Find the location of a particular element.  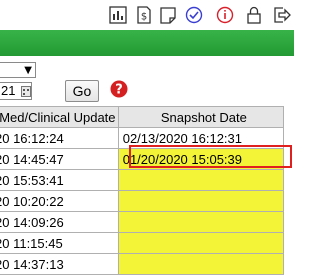

check-circle-icon is located at coordinates (194, 15).